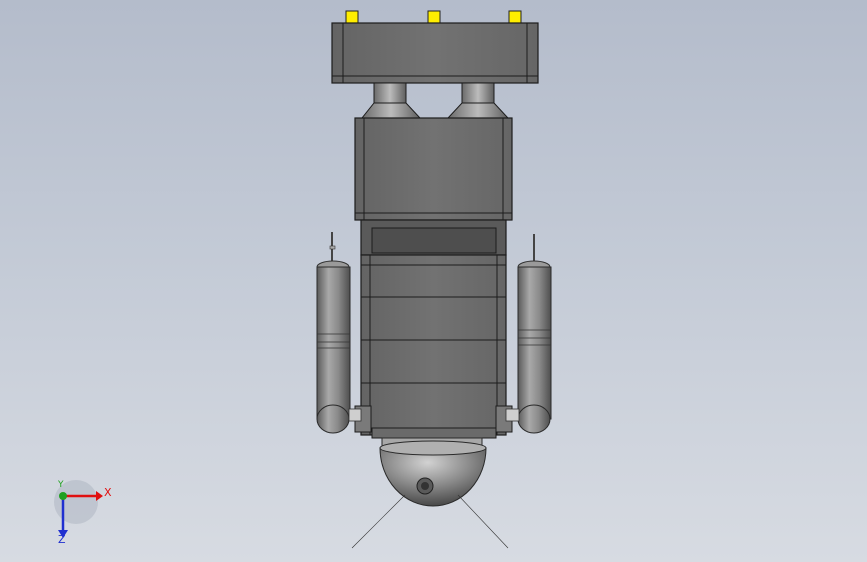 This screenshot has height=562, width=867. I want to click on top-header-box, so click(435, 53).